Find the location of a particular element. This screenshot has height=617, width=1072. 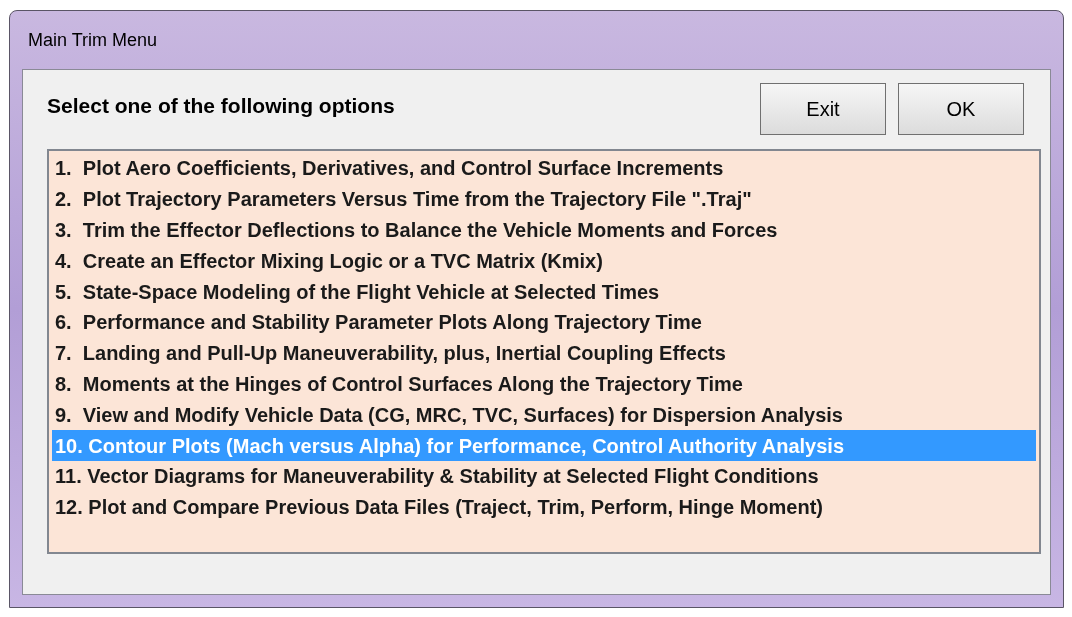

option-item: 2. Plot Trajectory Parameters Versus Time from the Trajectory File ".Traj" is located at coordinates (544, 199).